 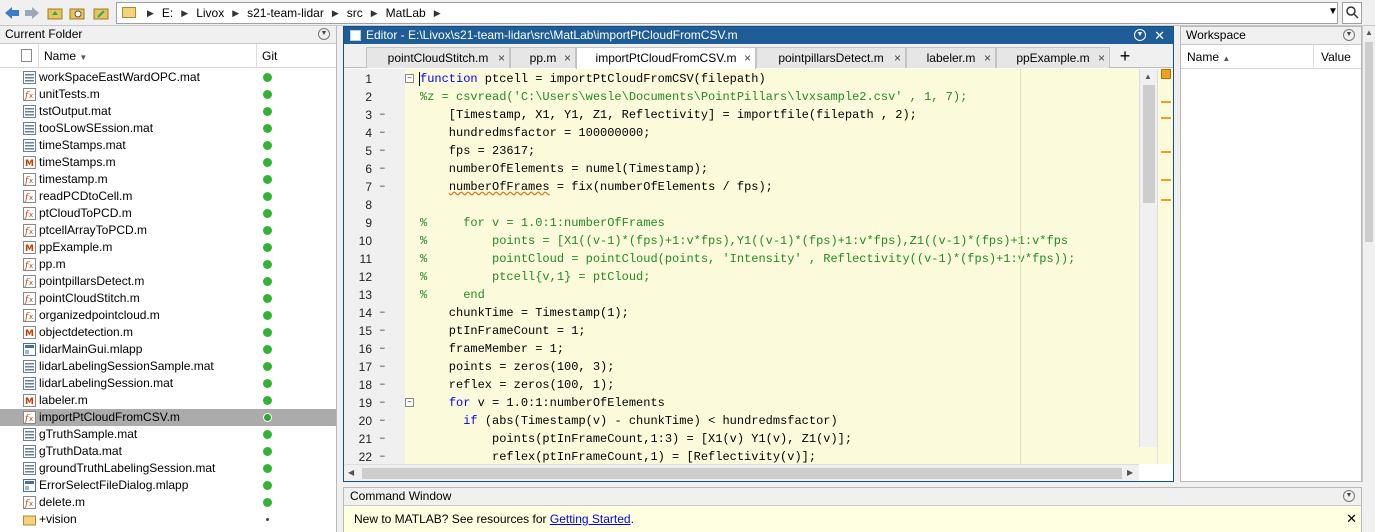 I want to click on breadcrumb-item: Livox, so click(x=210, y=13).